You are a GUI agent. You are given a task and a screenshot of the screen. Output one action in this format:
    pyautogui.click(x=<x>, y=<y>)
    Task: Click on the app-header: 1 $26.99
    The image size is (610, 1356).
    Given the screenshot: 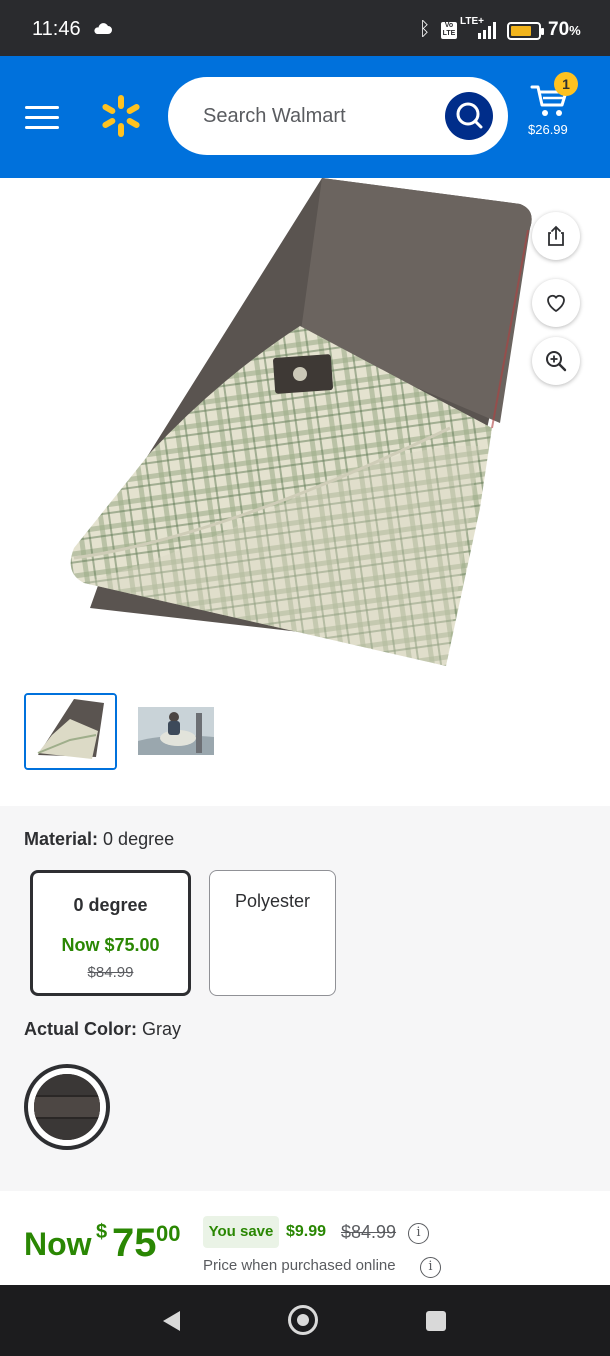 What is the action you would take?
    pyautogui.click(x=305, y=117)
    